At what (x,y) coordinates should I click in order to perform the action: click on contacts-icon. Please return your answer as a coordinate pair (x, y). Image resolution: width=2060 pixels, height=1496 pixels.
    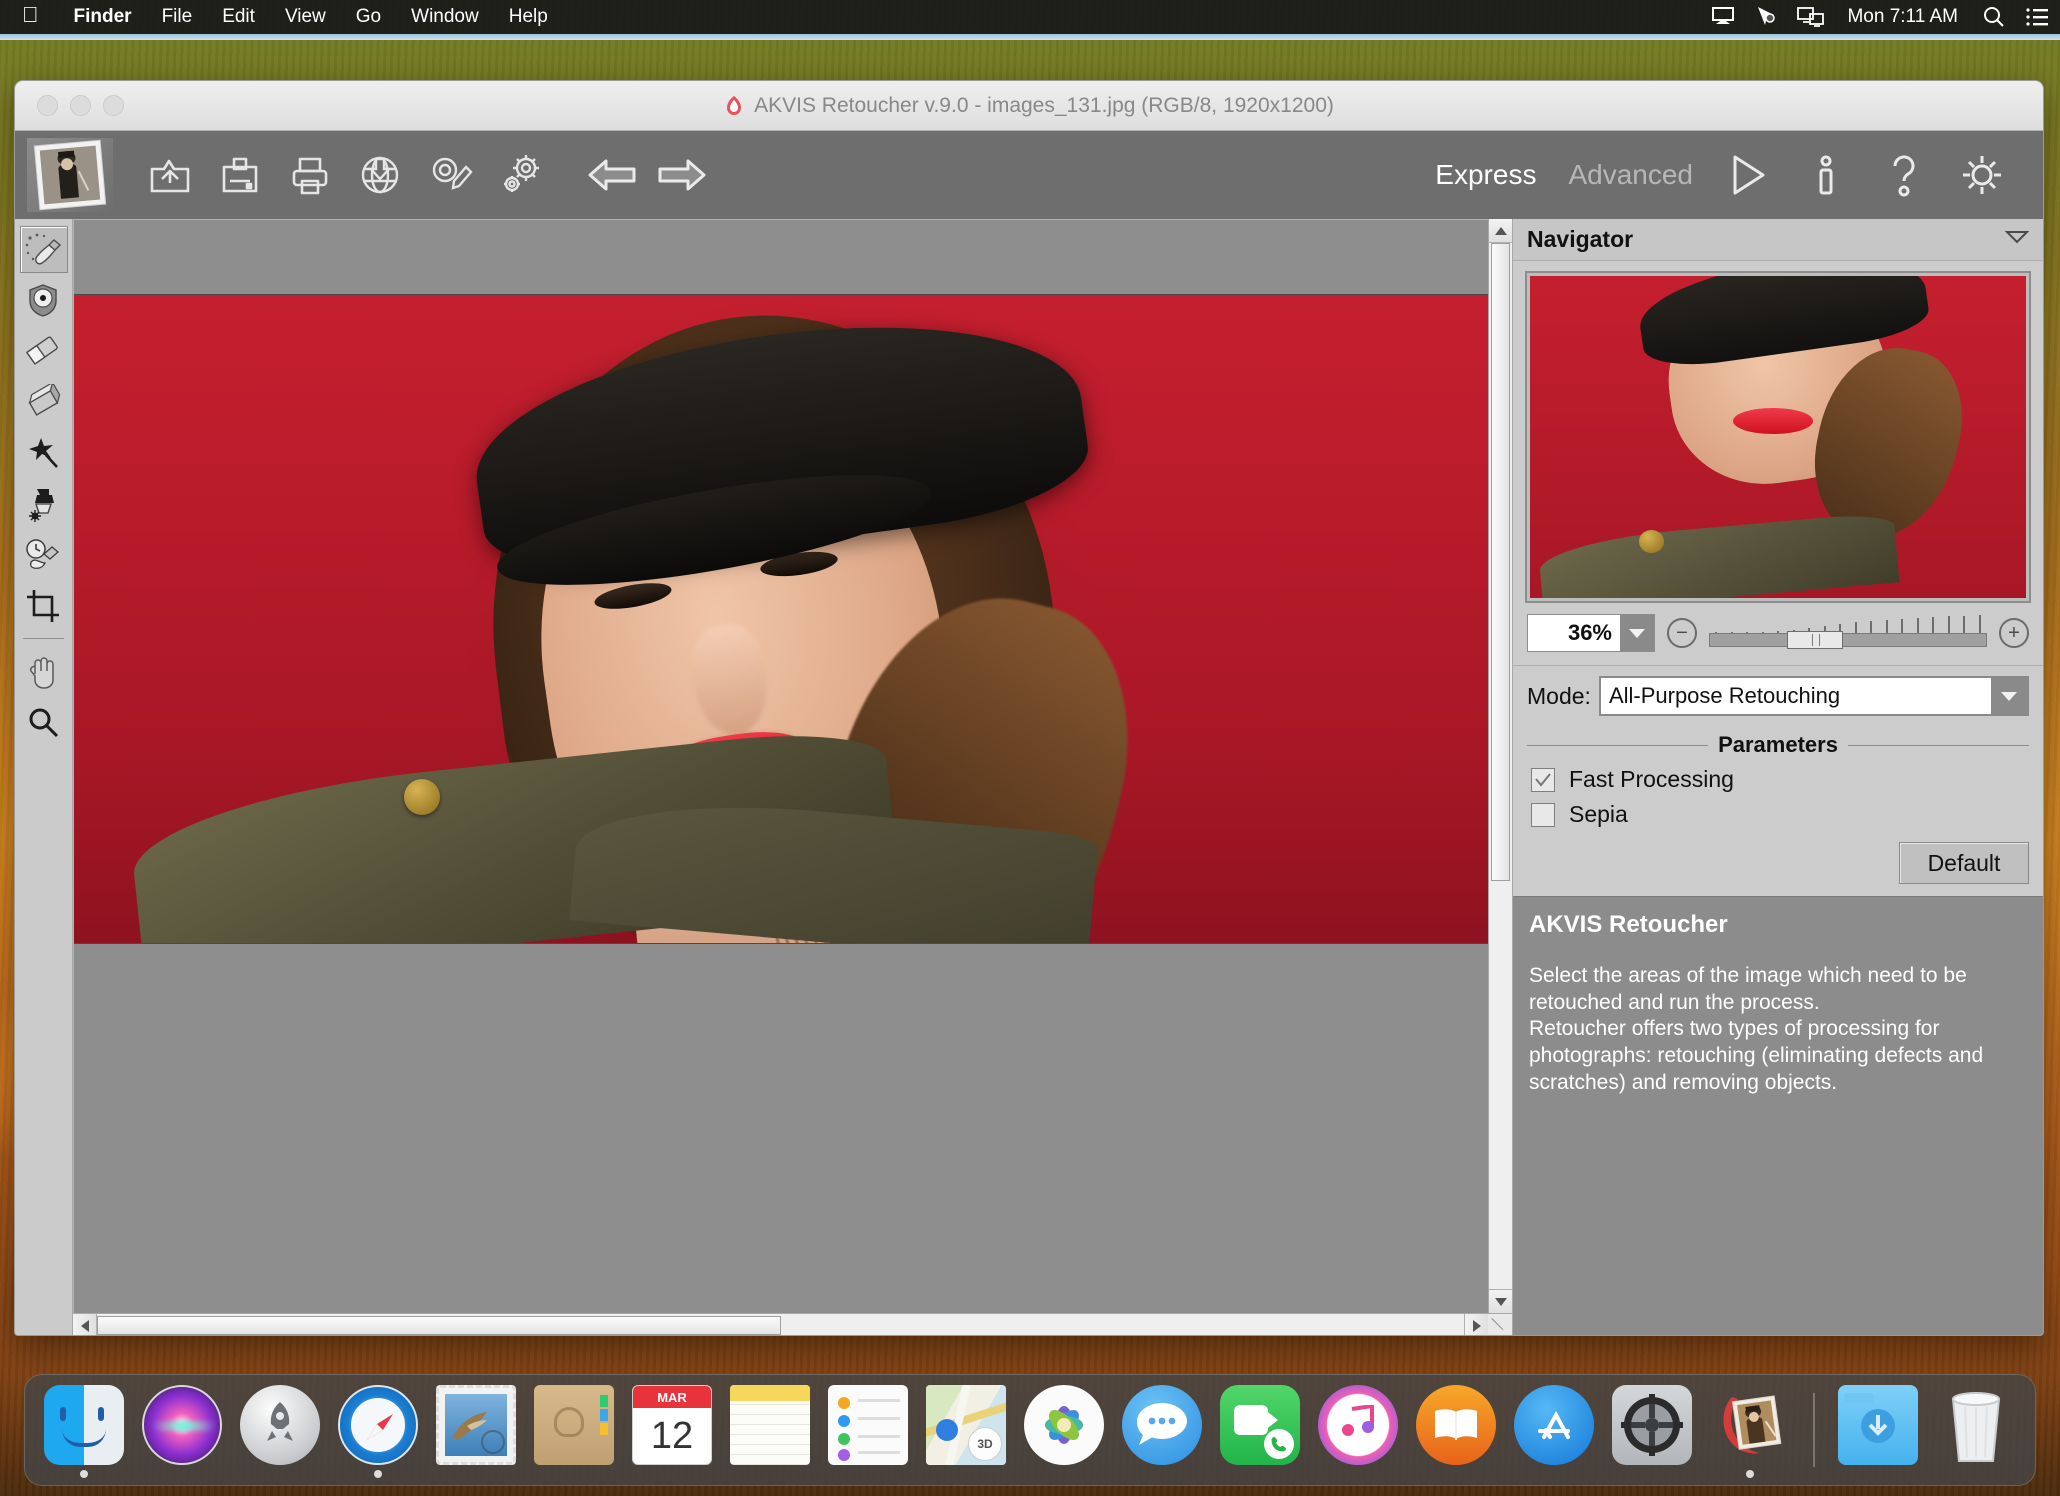
    Looking at the image, I should click on (574, 1425).